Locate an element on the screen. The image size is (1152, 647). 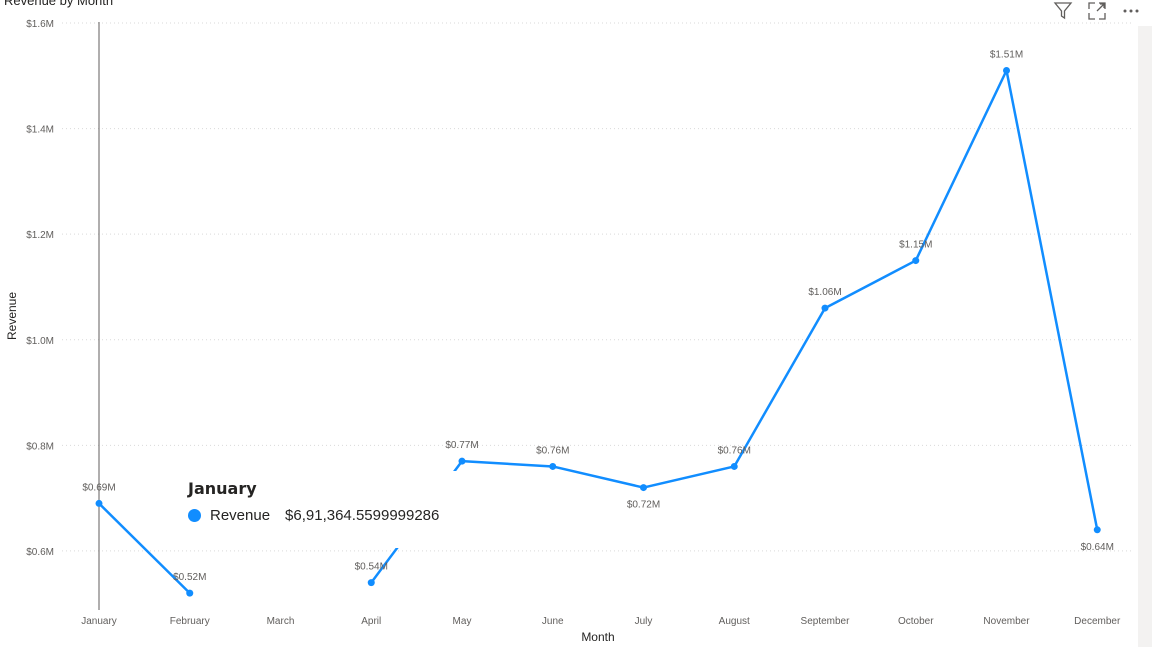
x-tick-label: March is located at coordinates (281, 621).